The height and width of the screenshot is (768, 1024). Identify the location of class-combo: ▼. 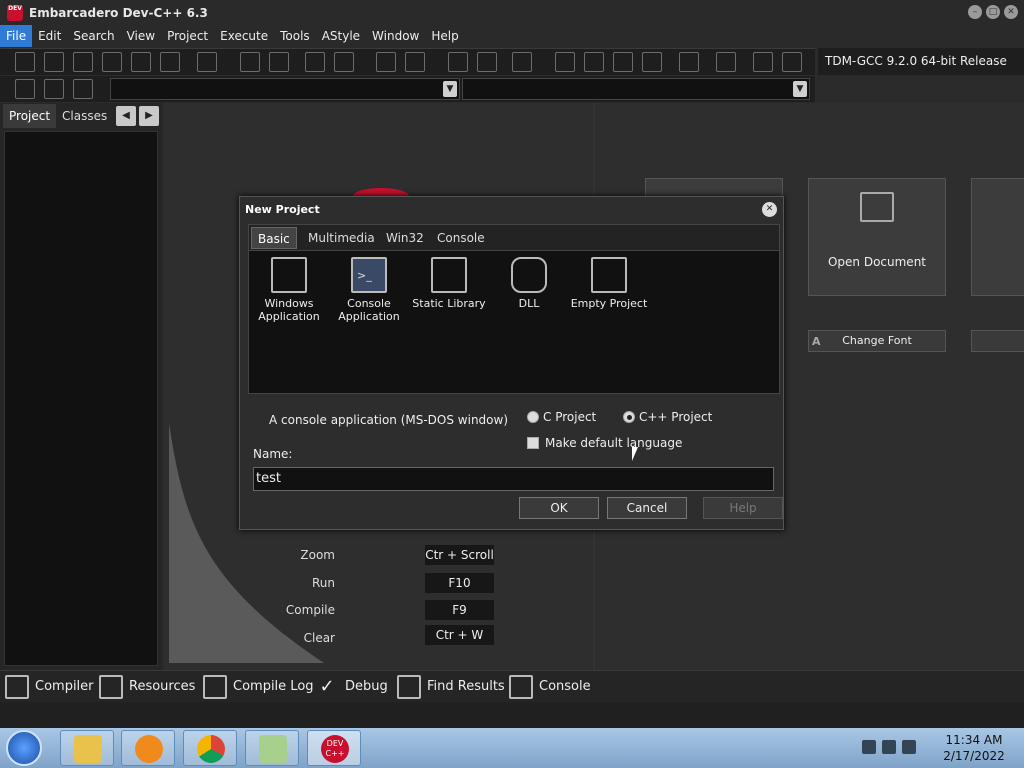
(285, 89).